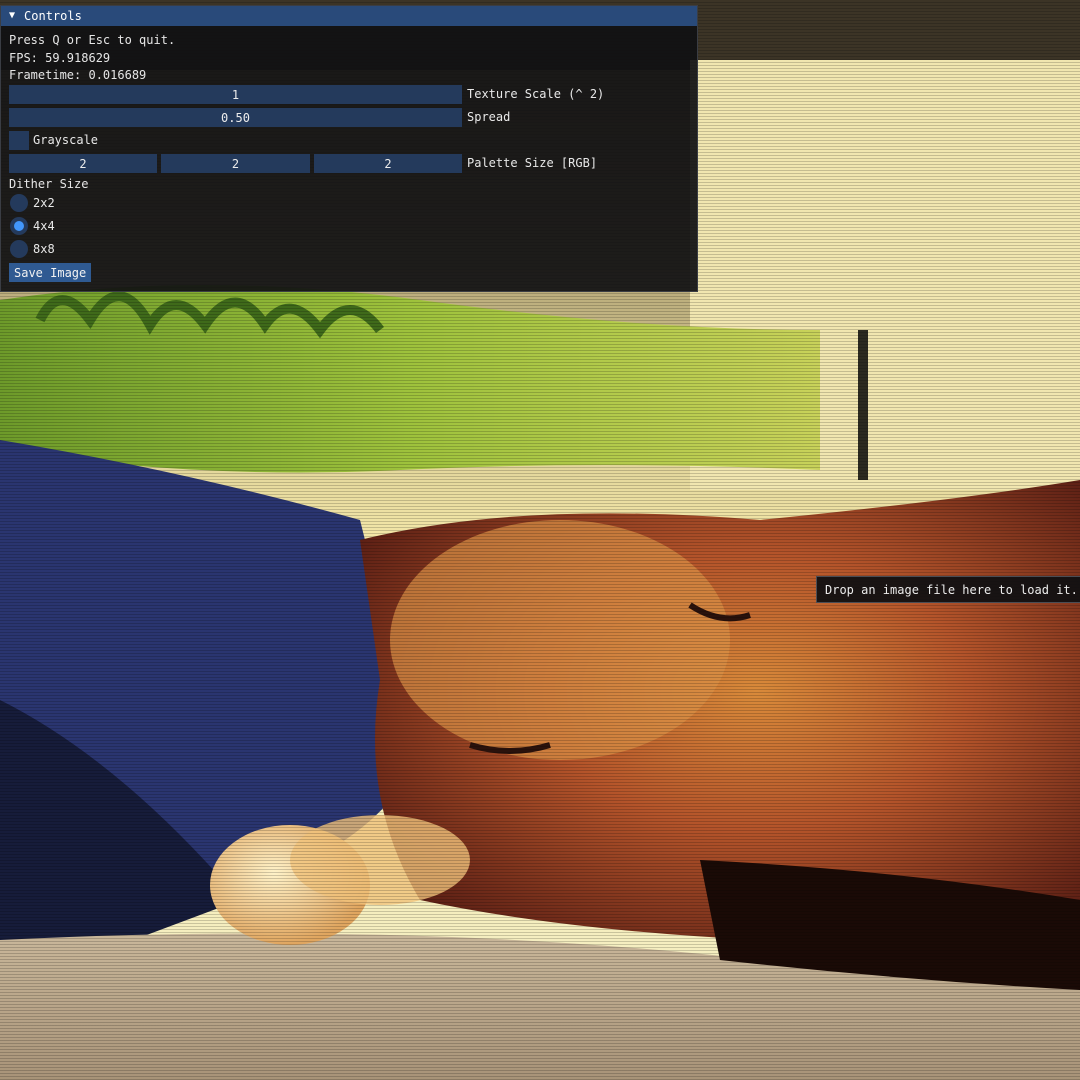 This screenshot has height=1080, width=1080. Describe the element at coordinates (49, 184) in the screenshot. I see `dither-size-heading: Dither Size` at that location.